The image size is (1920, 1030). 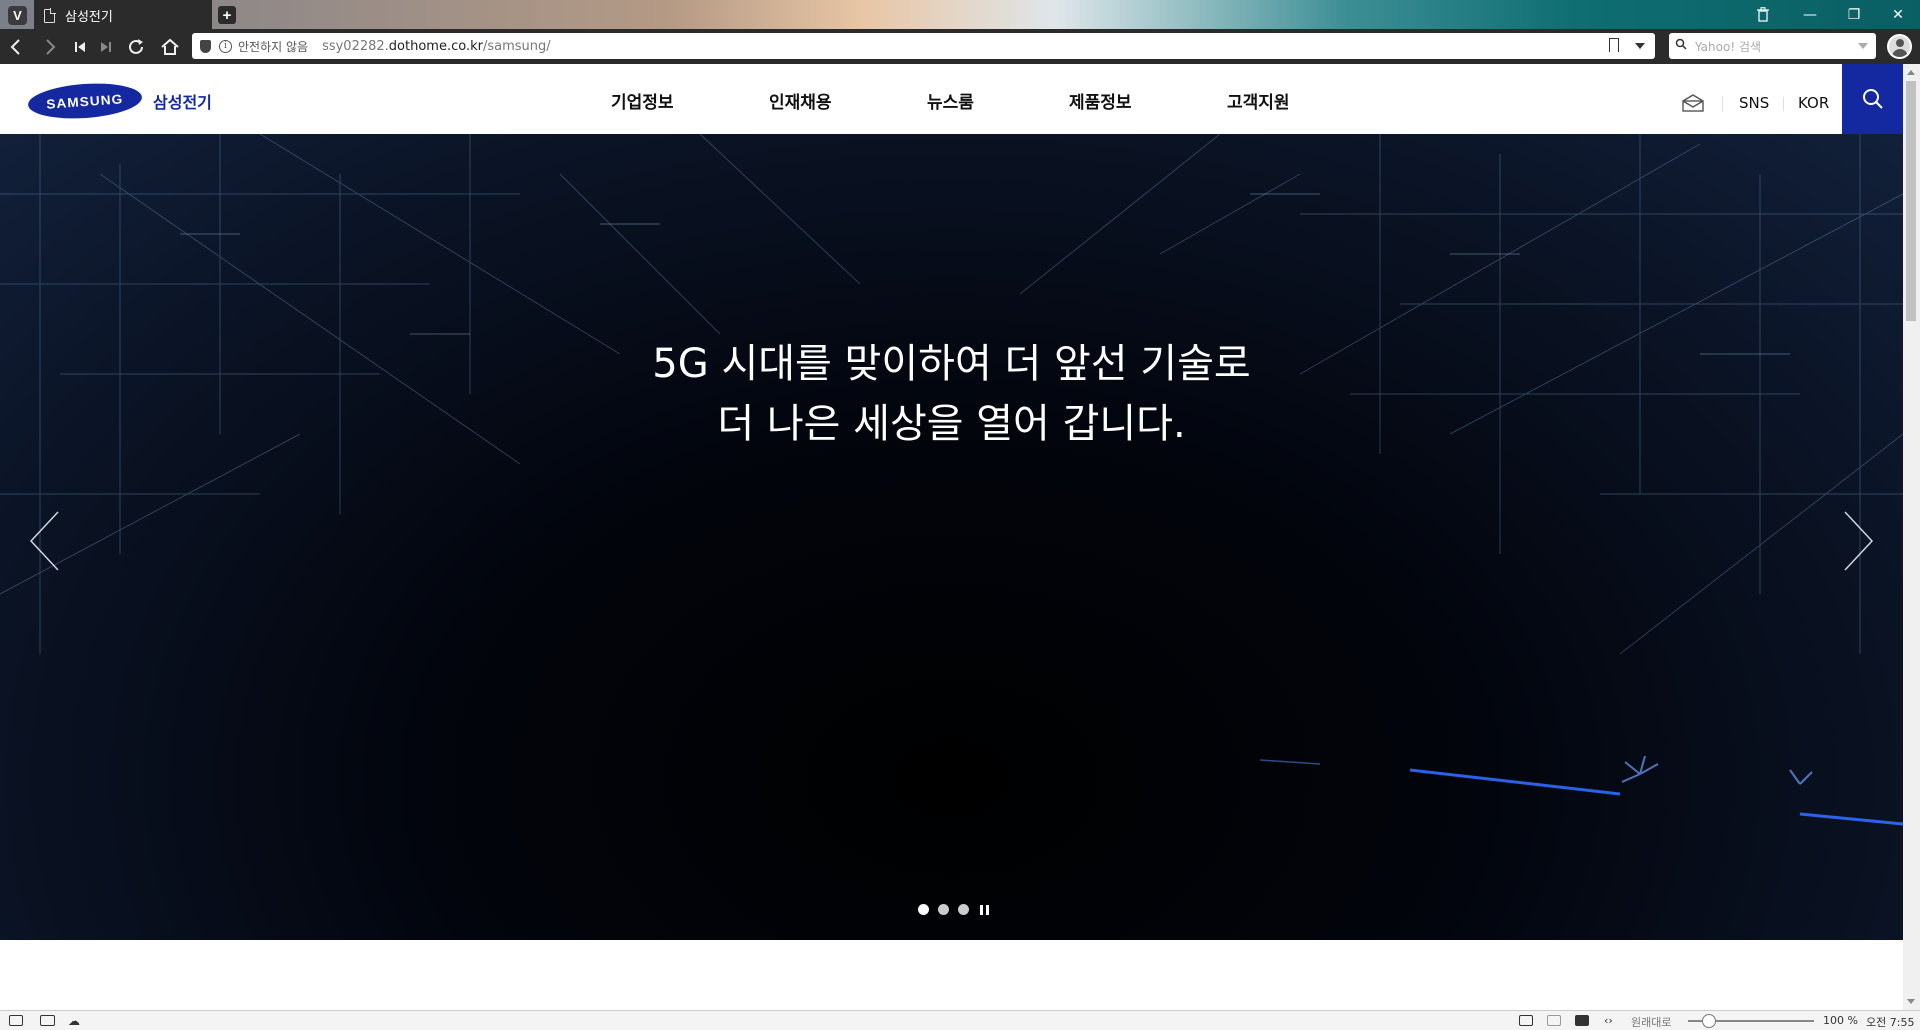 I want to click on minimize-button: —, so click(x=1810, y=15).